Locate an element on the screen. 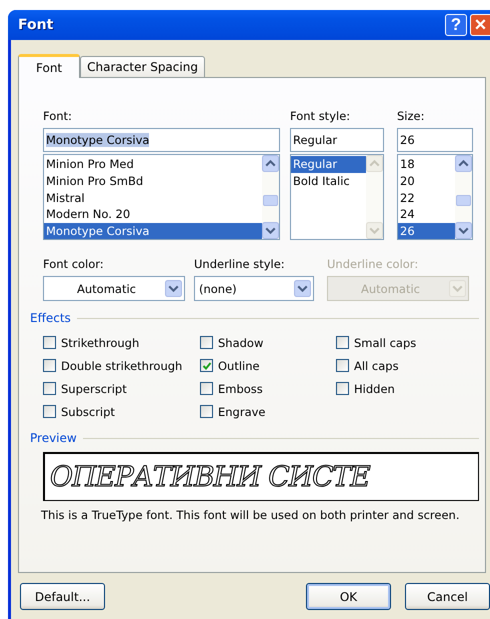 This screenshot has height=619, width=490. list-box: Minion Pro Med Minion Pro SmBd Mistral Modern No. 20 Monotype Corsiva is located at coordinates (161, 197).